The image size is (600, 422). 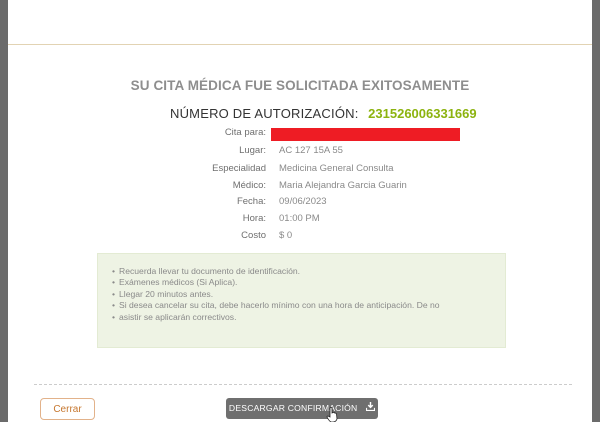 What do you see at coordinates (336, 168) in the screenshot?
I see `detail-value: Medicina General Consulta` at bounding box center [336, 168].